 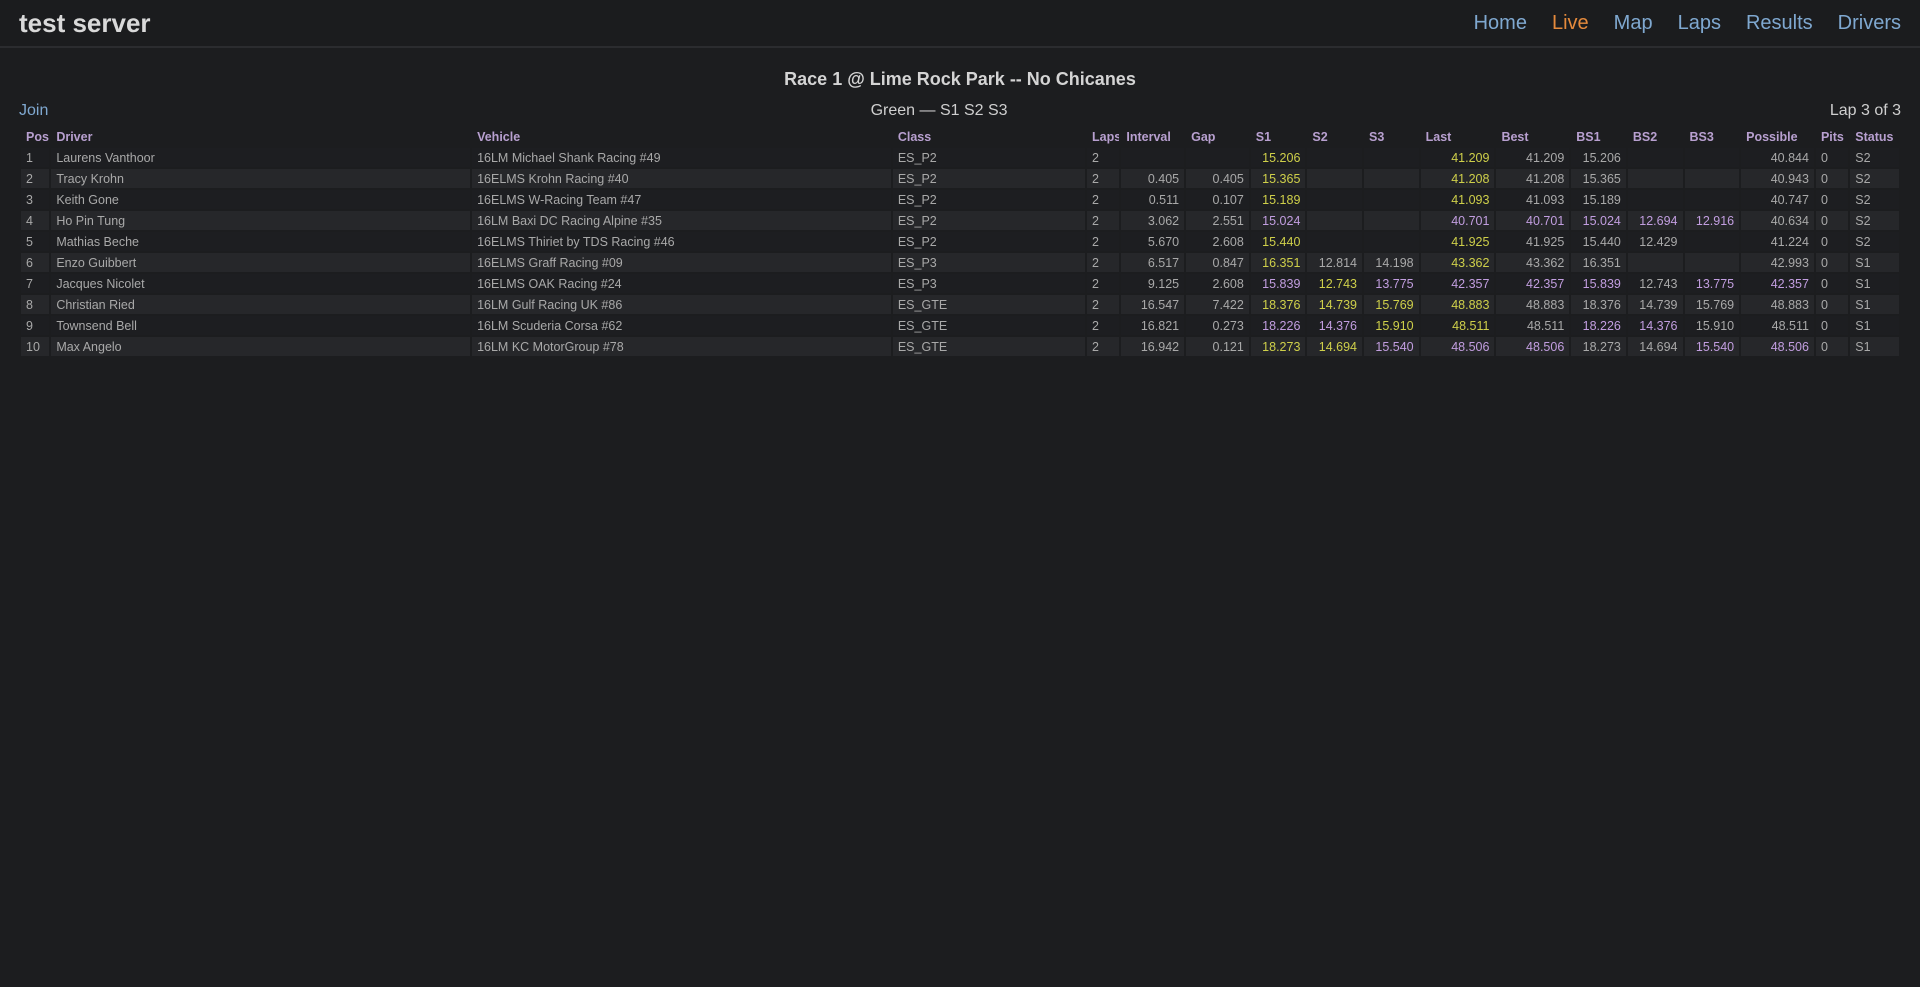 I want to click on column-header-best: Best, so click(x=1515, y=136).